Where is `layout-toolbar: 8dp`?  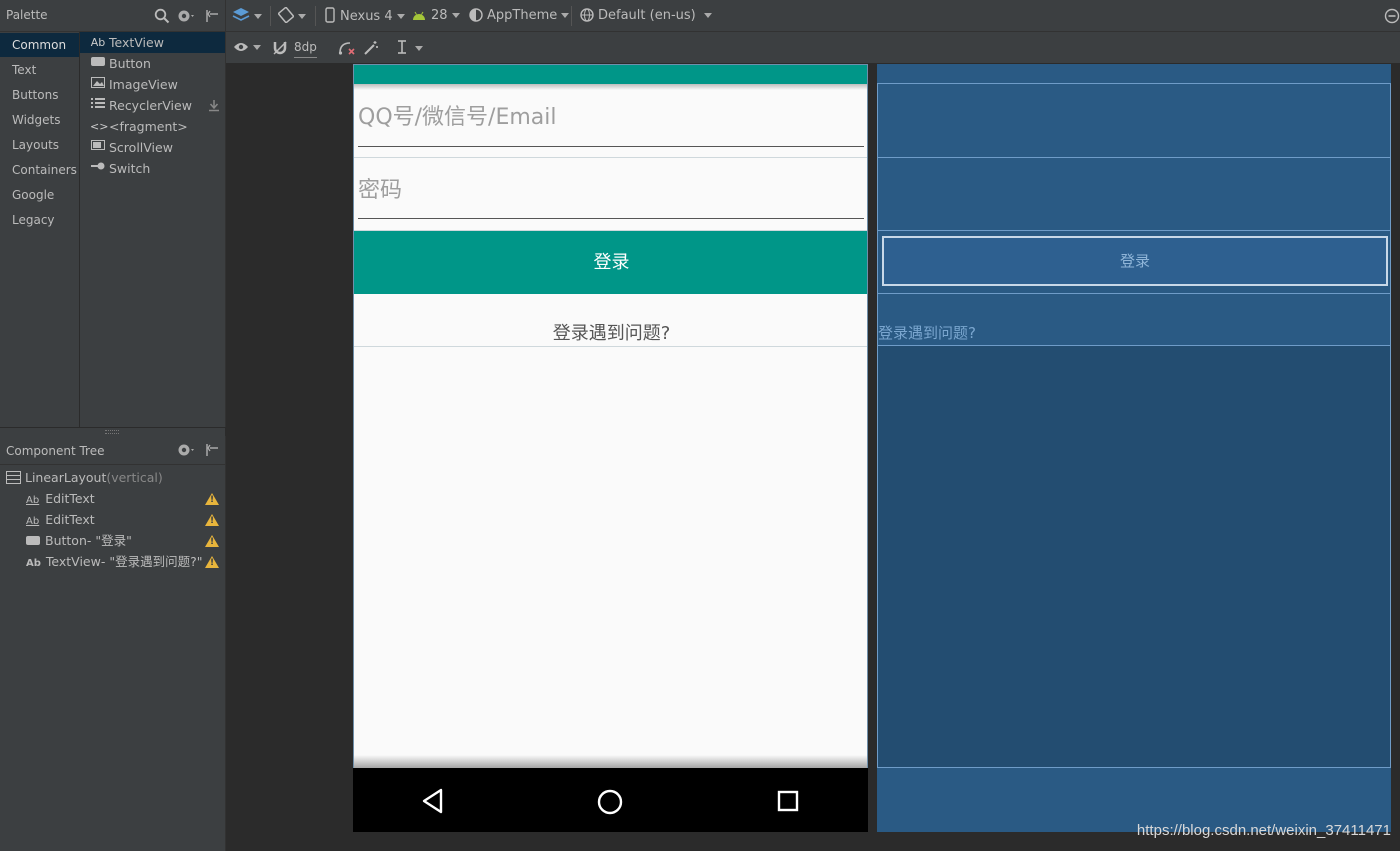 layout-toolbar: 8dp is located at coordinates (813, 48).